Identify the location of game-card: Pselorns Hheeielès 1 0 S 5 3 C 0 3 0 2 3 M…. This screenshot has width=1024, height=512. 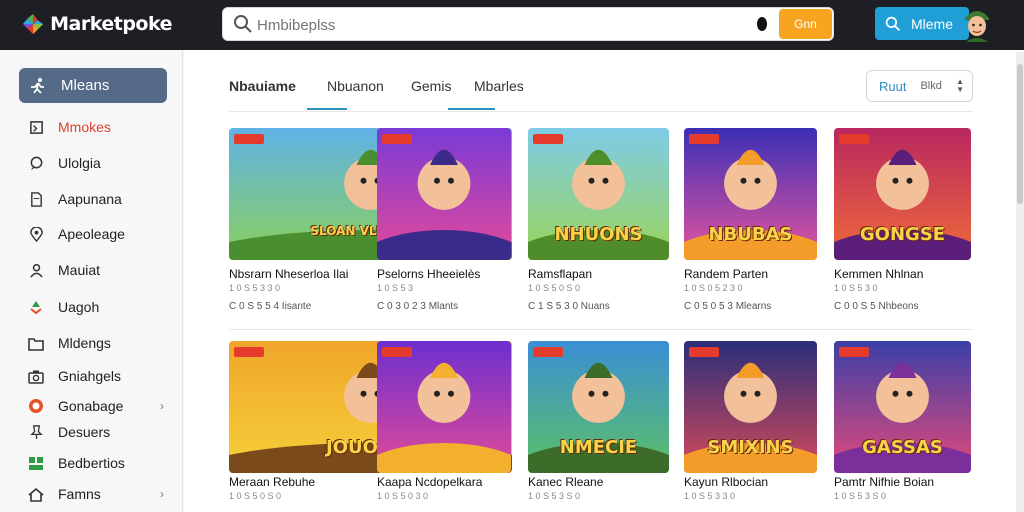
(444, 220).